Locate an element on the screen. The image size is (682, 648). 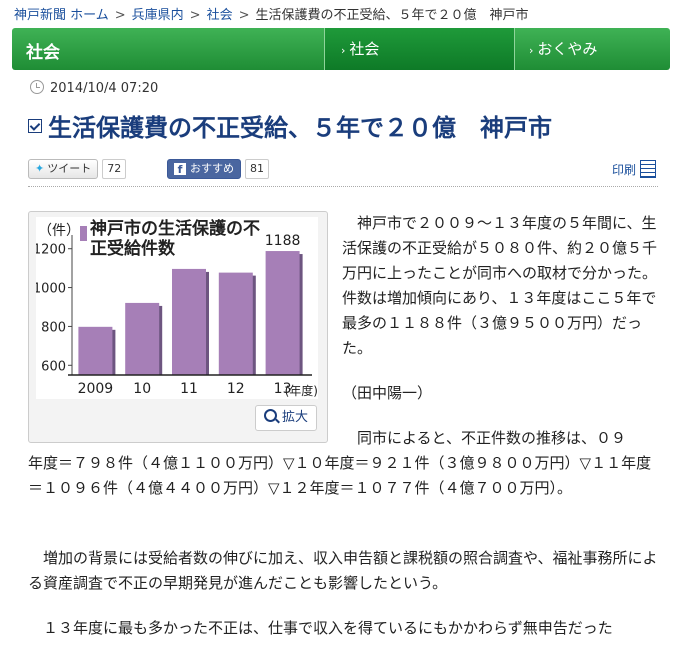
clock-icon is located at coordinates (37, 87).